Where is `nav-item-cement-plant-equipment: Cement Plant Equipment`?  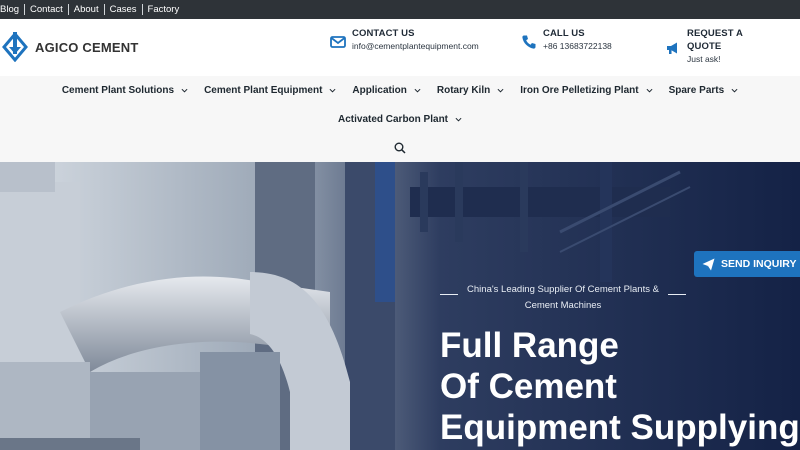
nav-item-cement-plant-equipment: Cement Plant Equipment is located at coordinates (270, 90).